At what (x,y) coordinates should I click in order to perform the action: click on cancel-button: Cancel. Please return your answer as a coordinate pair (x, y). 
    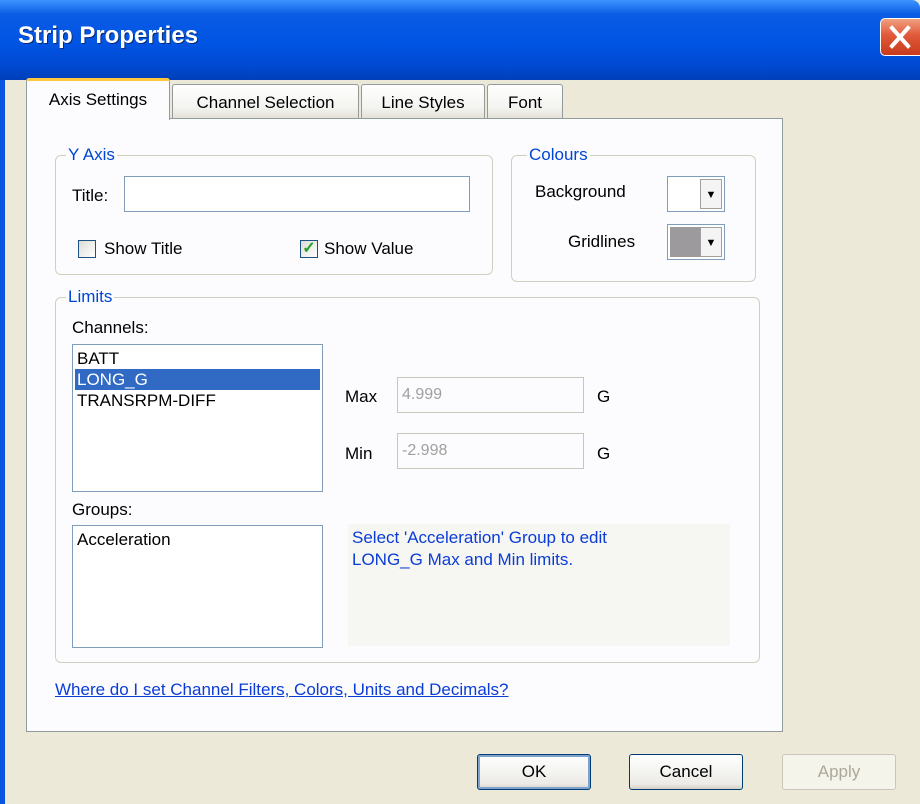
    Looking at the image, I should click on (686, 772).